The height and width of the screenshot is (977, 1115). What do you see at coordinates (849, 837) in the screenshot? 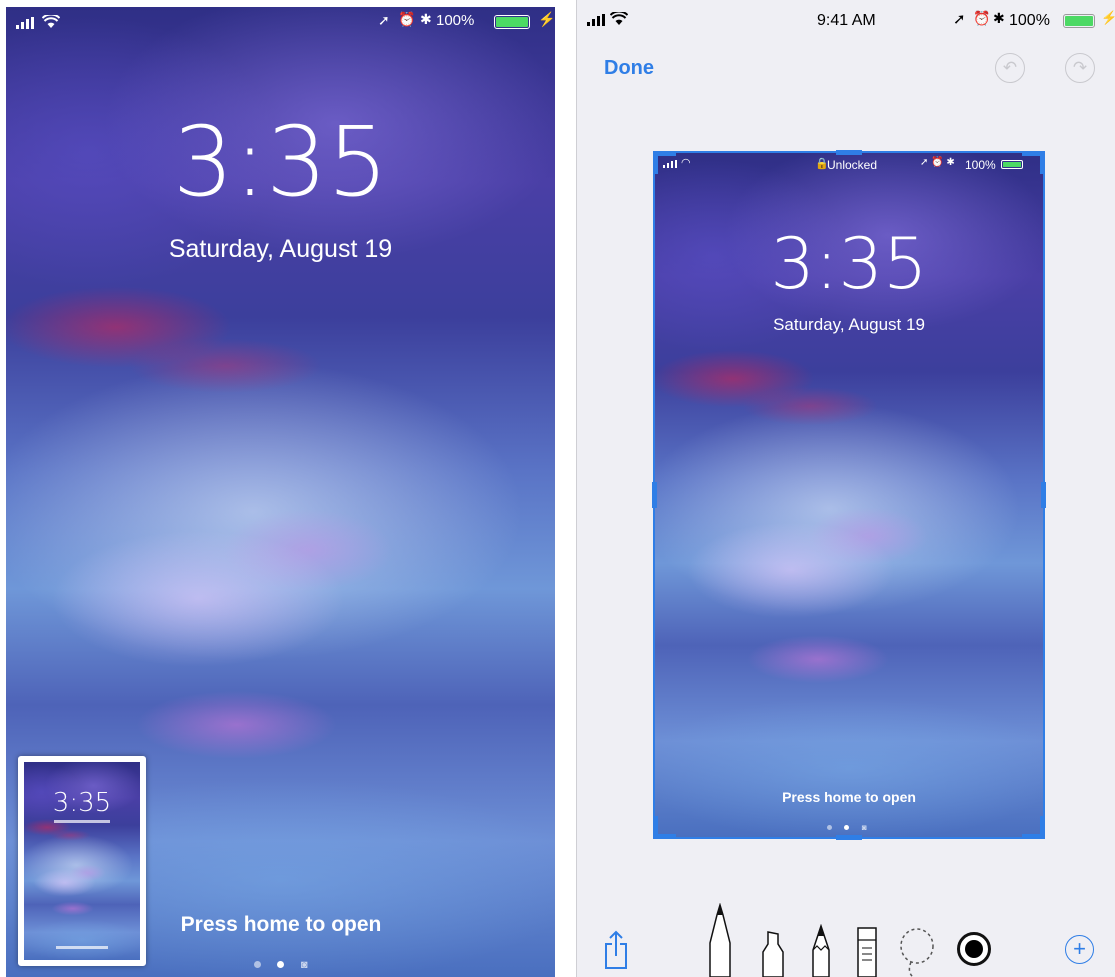
I see `crop-handle-bottom` at bounding box center [849, 837].